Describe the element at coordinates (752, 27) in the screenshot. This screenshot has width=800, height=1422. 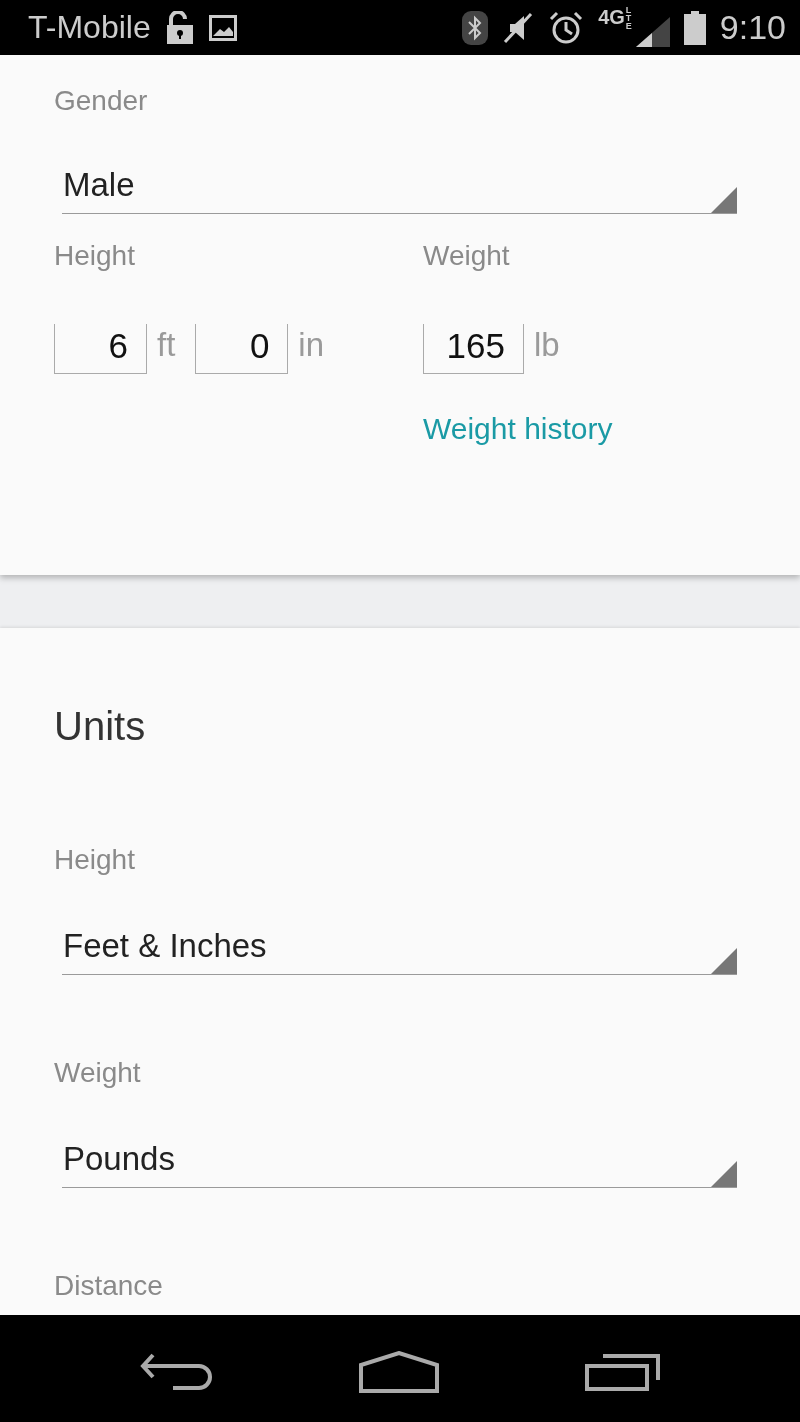
I see `clock-time: 9:10` at that location.